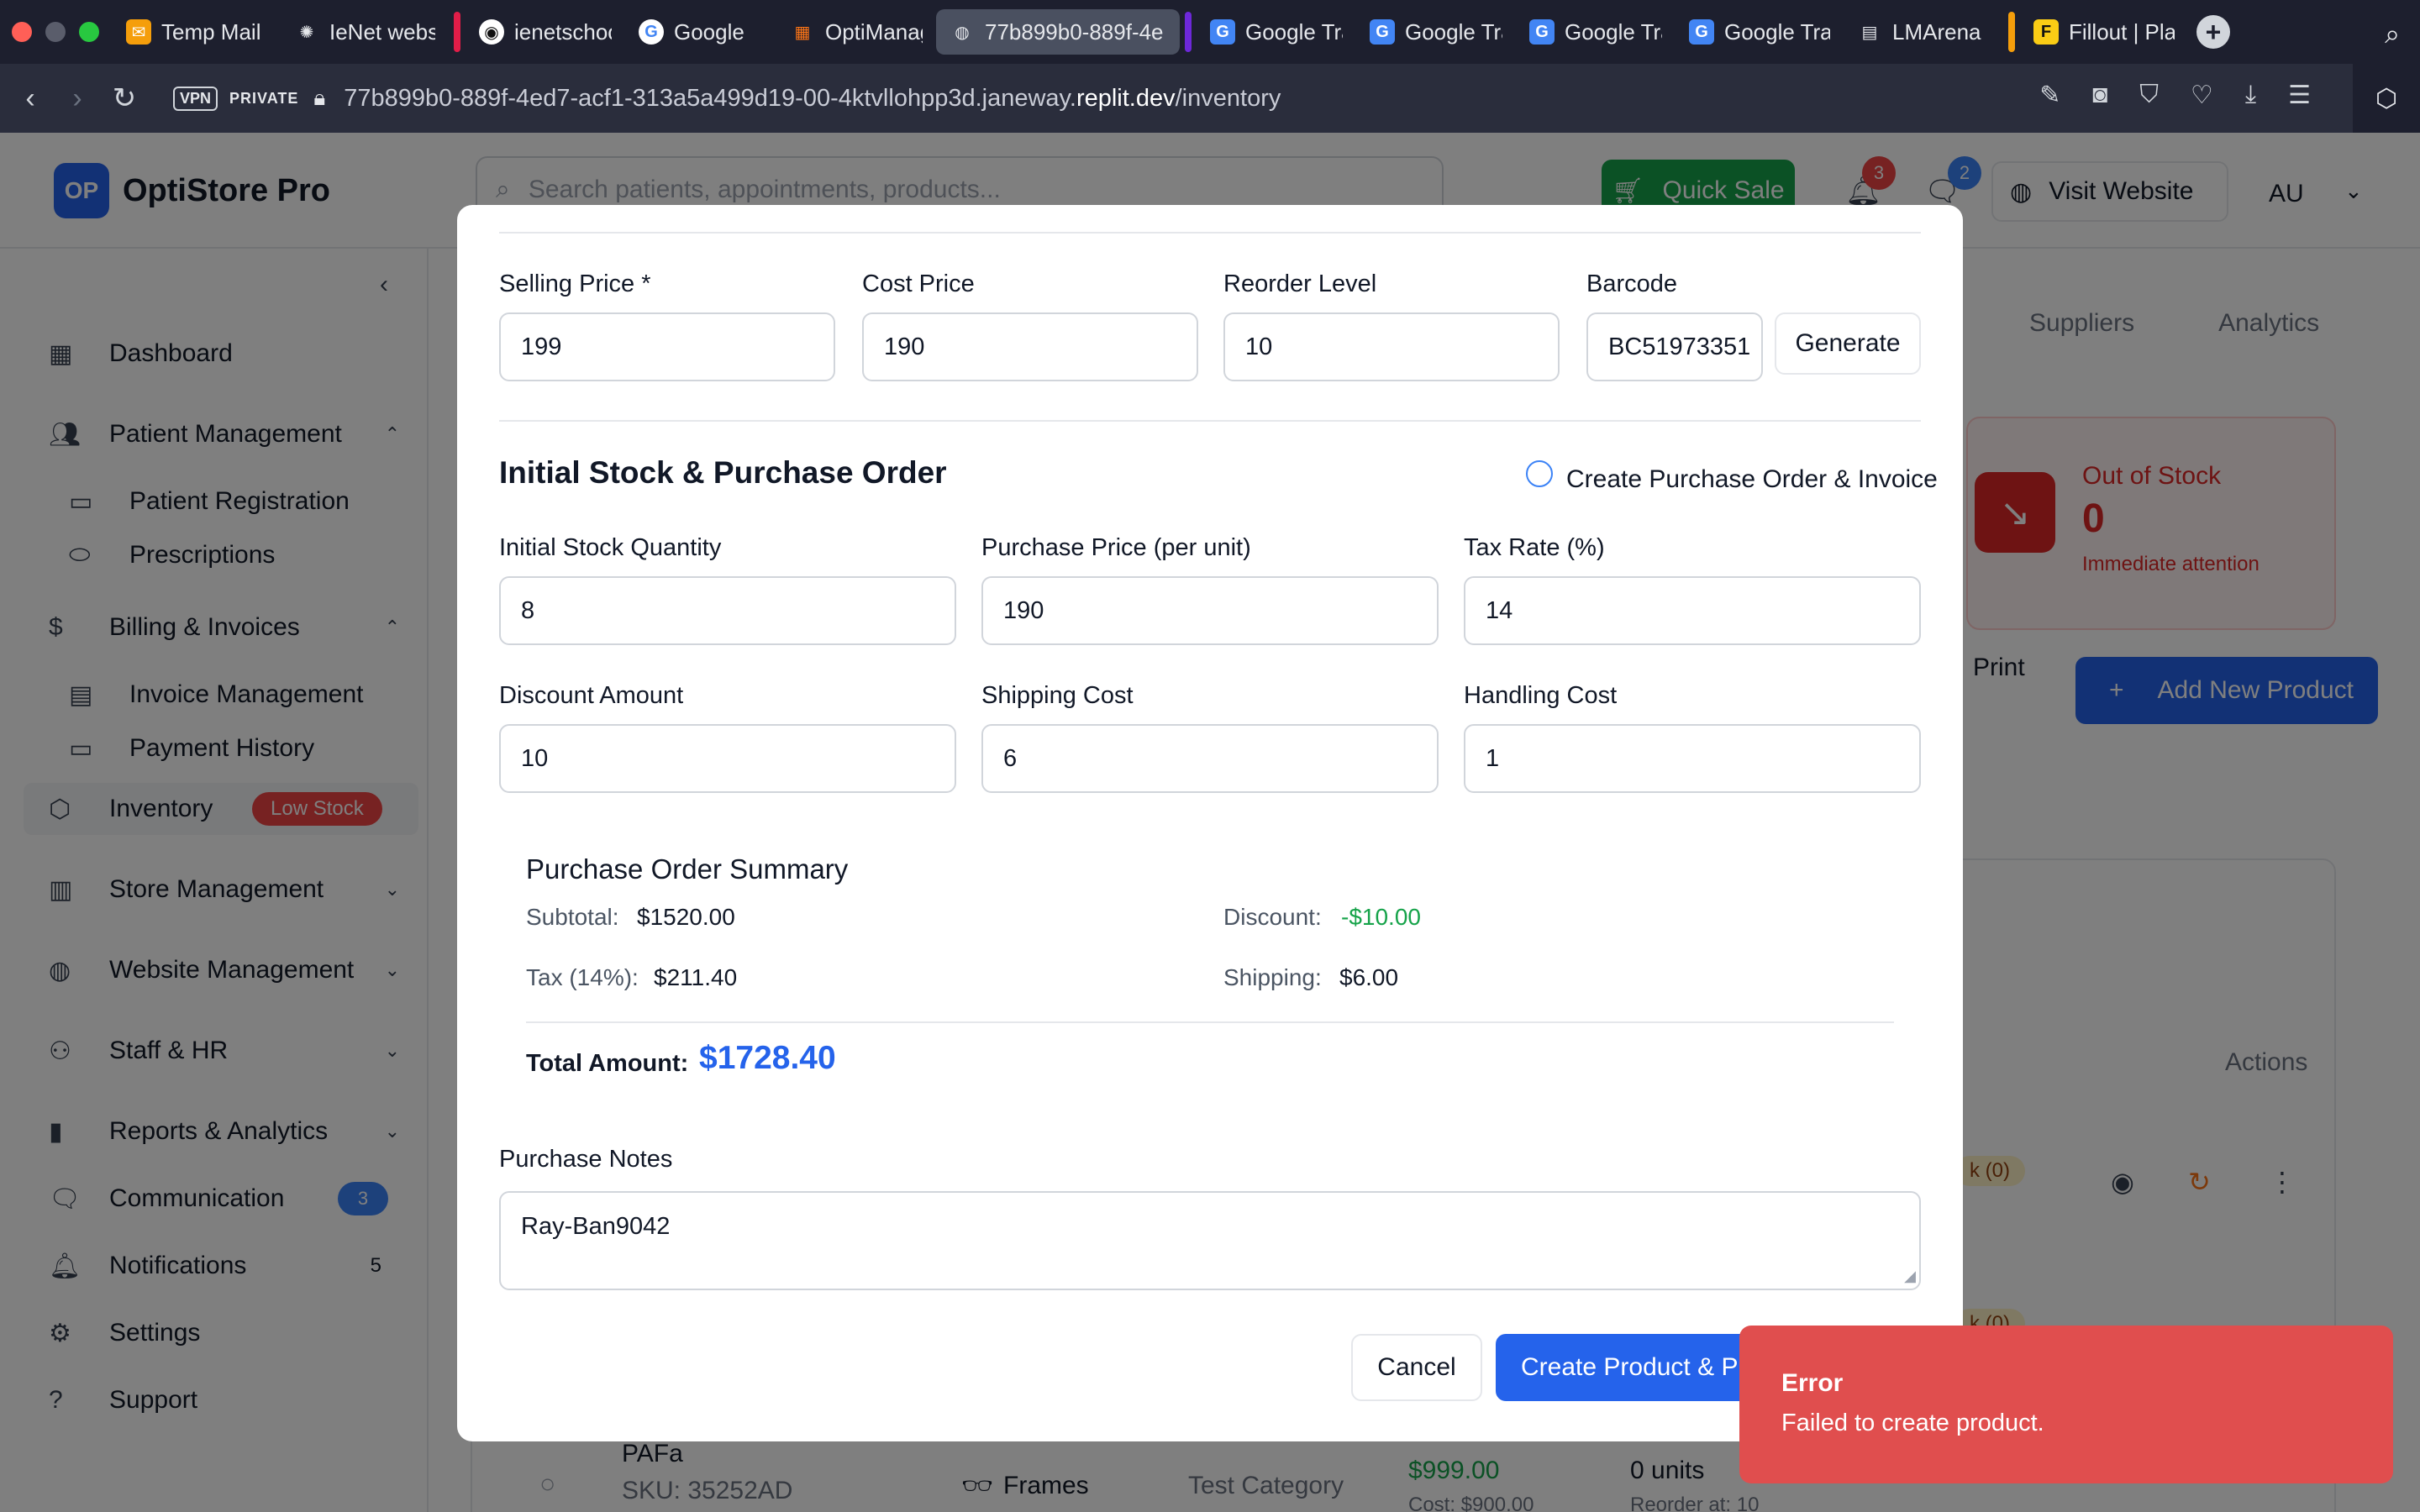 The width and height of the screenshot is (2420, 1512). I want to click on discount-summary-value: -$10.00, so click(1381, 917).